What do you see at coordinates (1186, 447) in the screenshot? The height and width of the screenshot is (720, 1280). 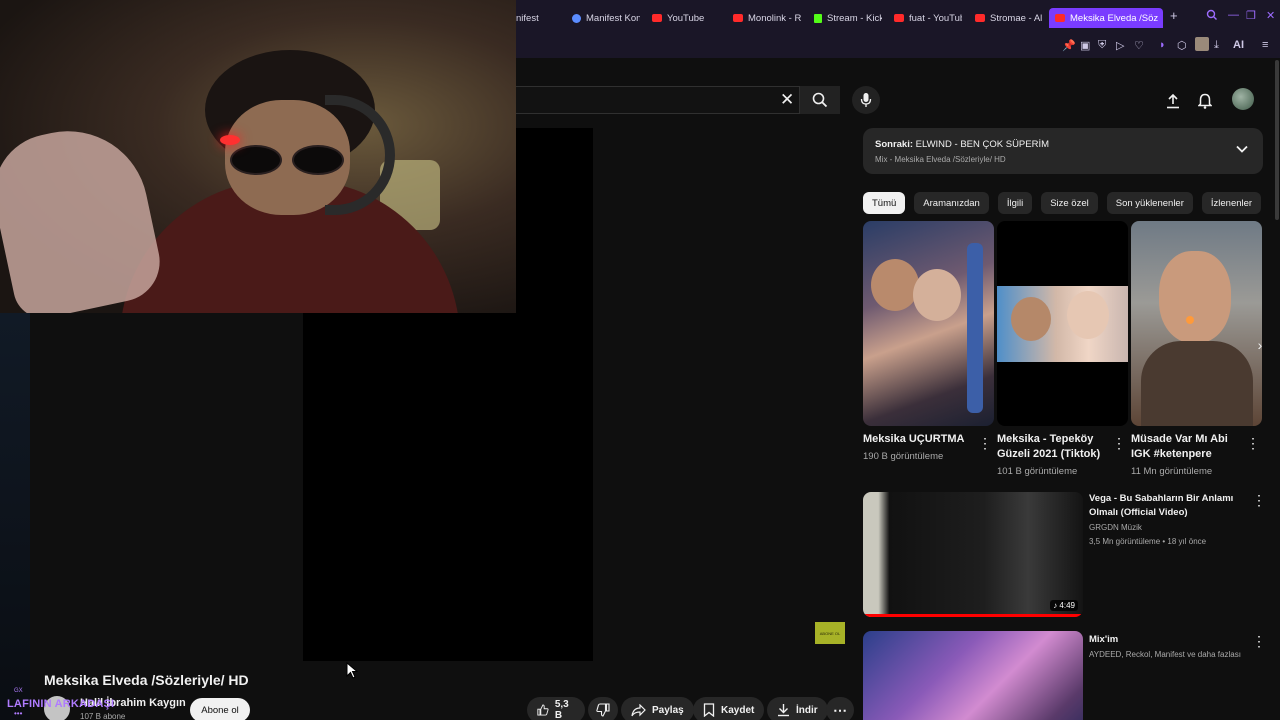 I see `short-title: Müsade Var Mı Abi IGK #ketenpere` at bounding box center [1186, 447].